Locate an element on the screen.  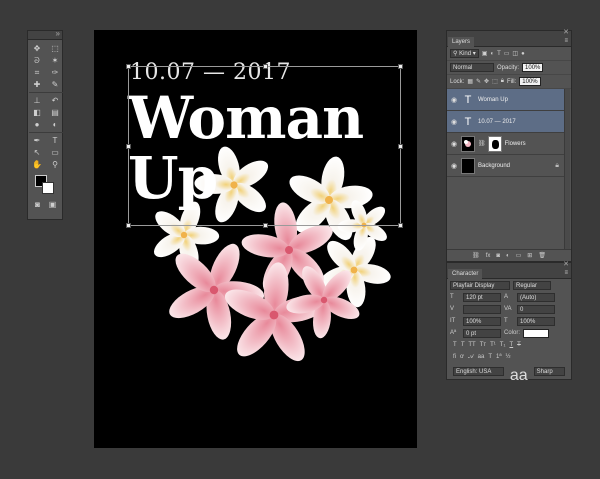
transform-handle-l is located at coordinates (128, 146).